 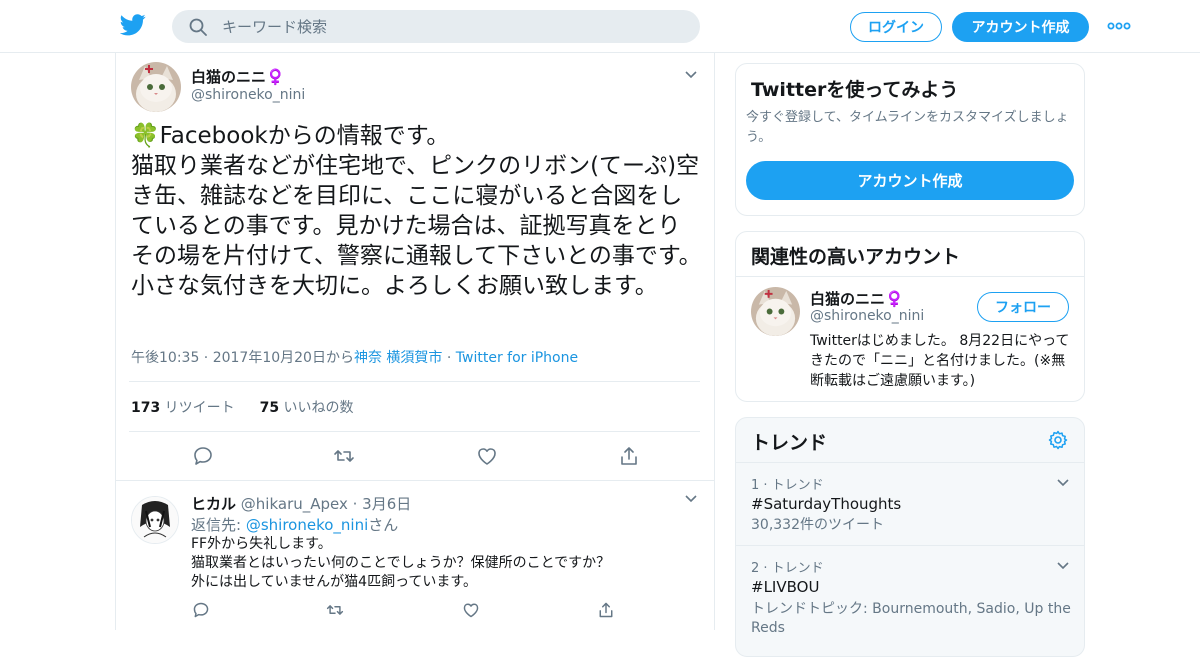 I want to click on reply-author: ヒカル @hikaru_Apex · 3月6日, so click(x=301, y=503).